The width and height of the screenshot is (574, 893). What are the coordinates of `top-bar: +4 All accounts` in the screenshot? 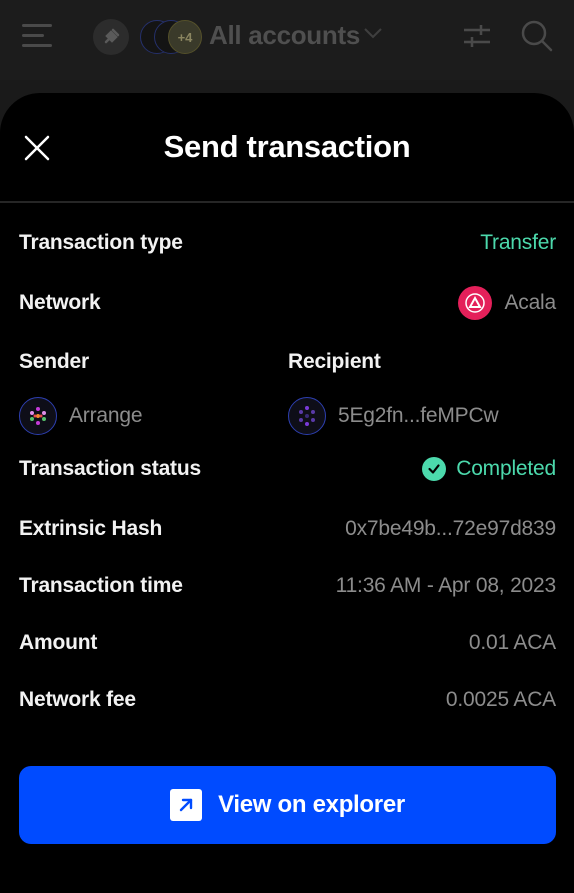 It's located at (287, 40).